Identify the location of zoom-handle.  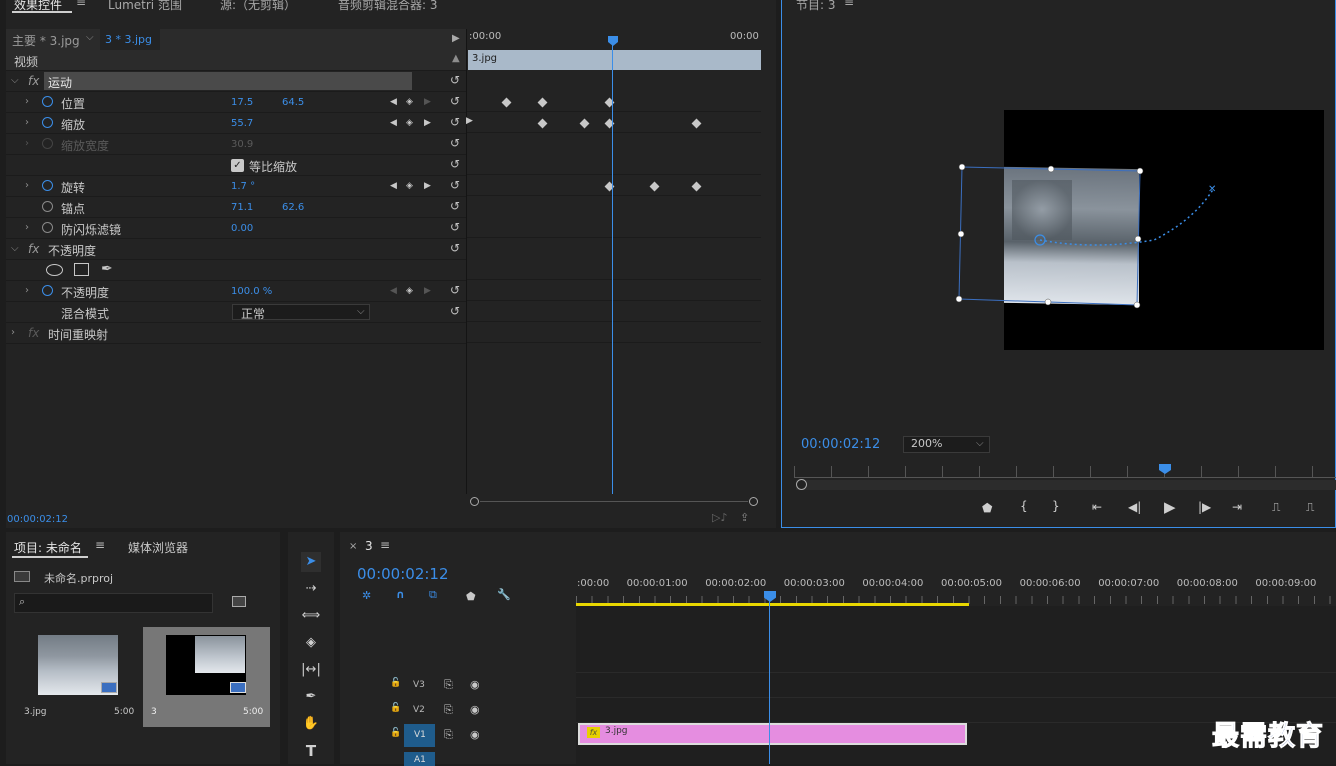
(801, 484).